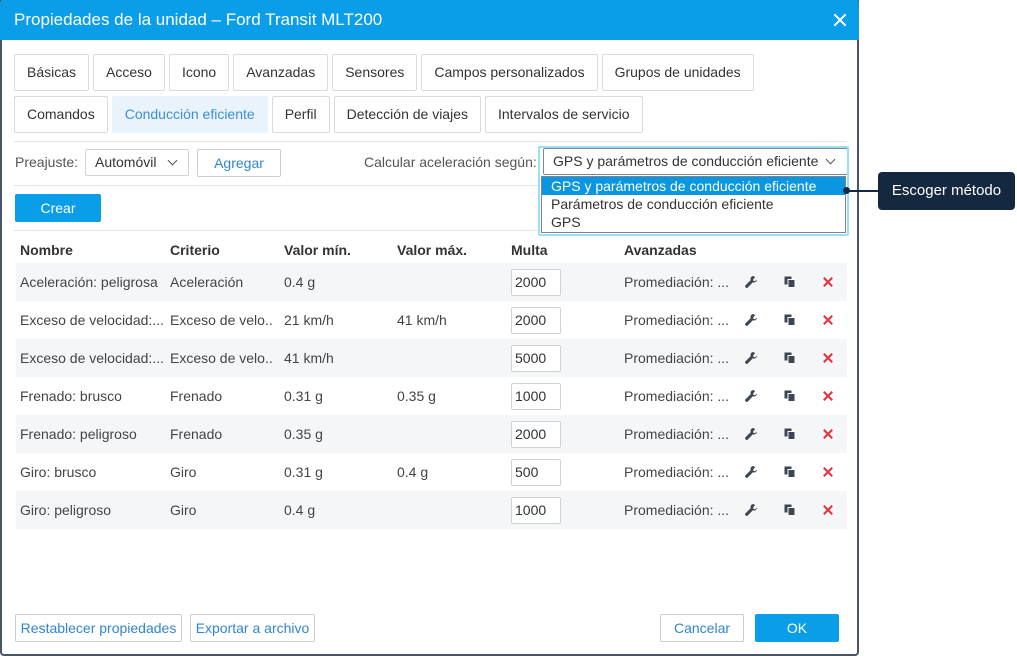 This screenshot has height=656, width=1017. What do you see at coordinates (686, 161) in the screenshot?
I see `calc-method-value: GPS y parámetros de conducción eficiente` at bounding box center [686, 161].